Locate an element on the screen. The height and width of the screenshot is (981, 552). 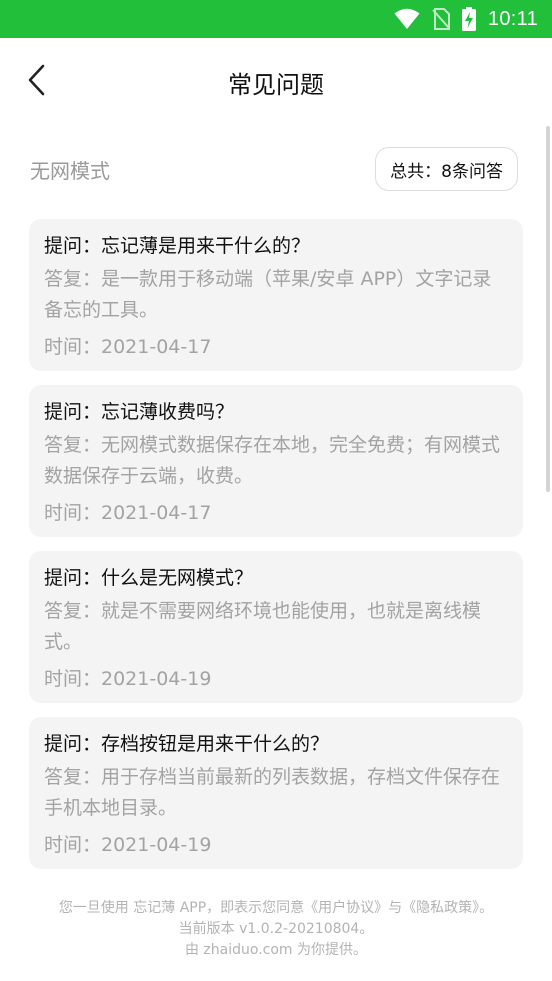
faq-count-badge: 总共：8条问答 is located at coordinates (446, 169).